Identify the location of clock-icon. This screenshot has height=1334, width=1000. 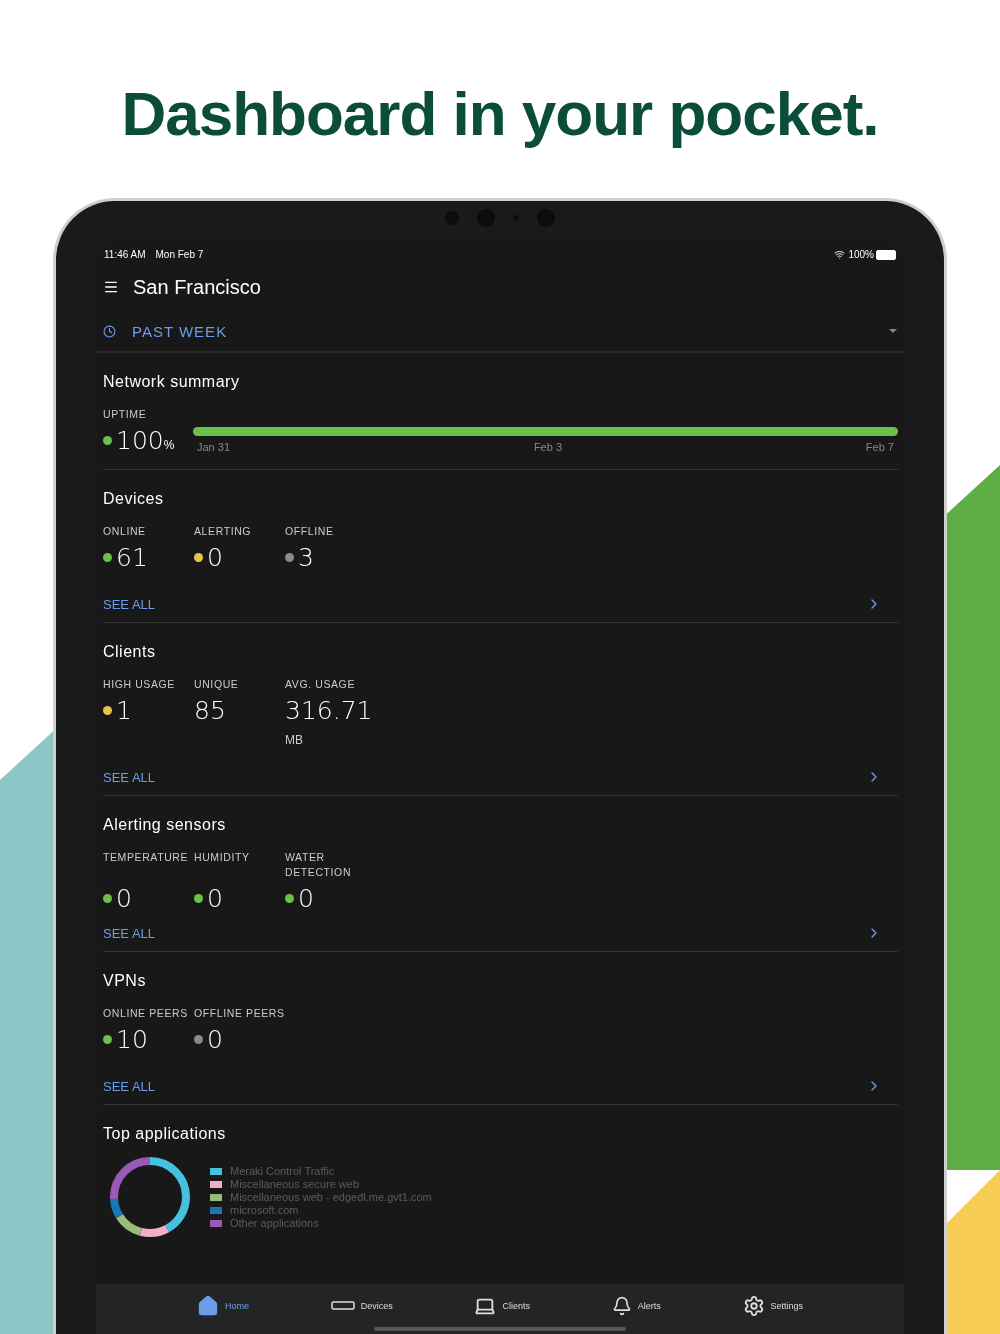
(109, 331).